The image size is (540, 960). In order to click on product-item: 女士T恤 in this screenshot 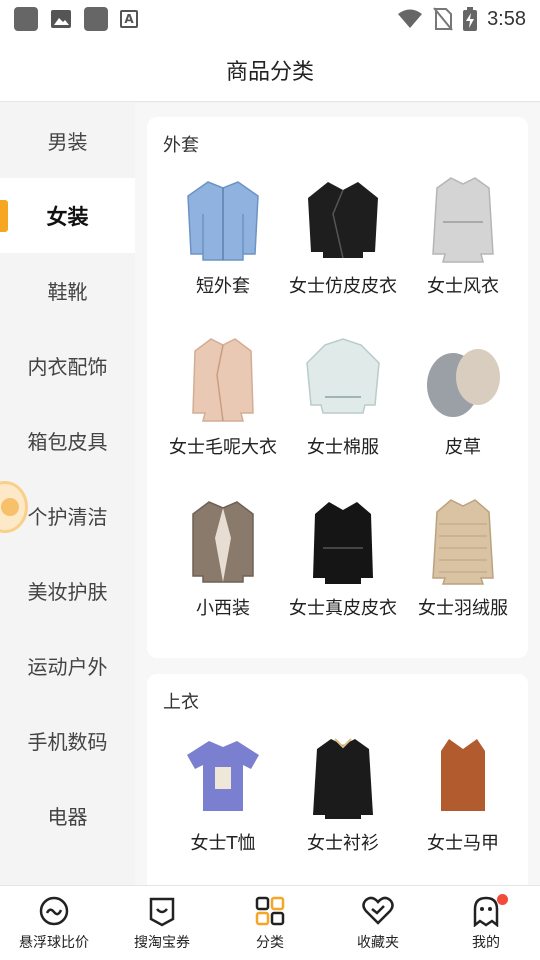, I will do `click(223, 802)`.